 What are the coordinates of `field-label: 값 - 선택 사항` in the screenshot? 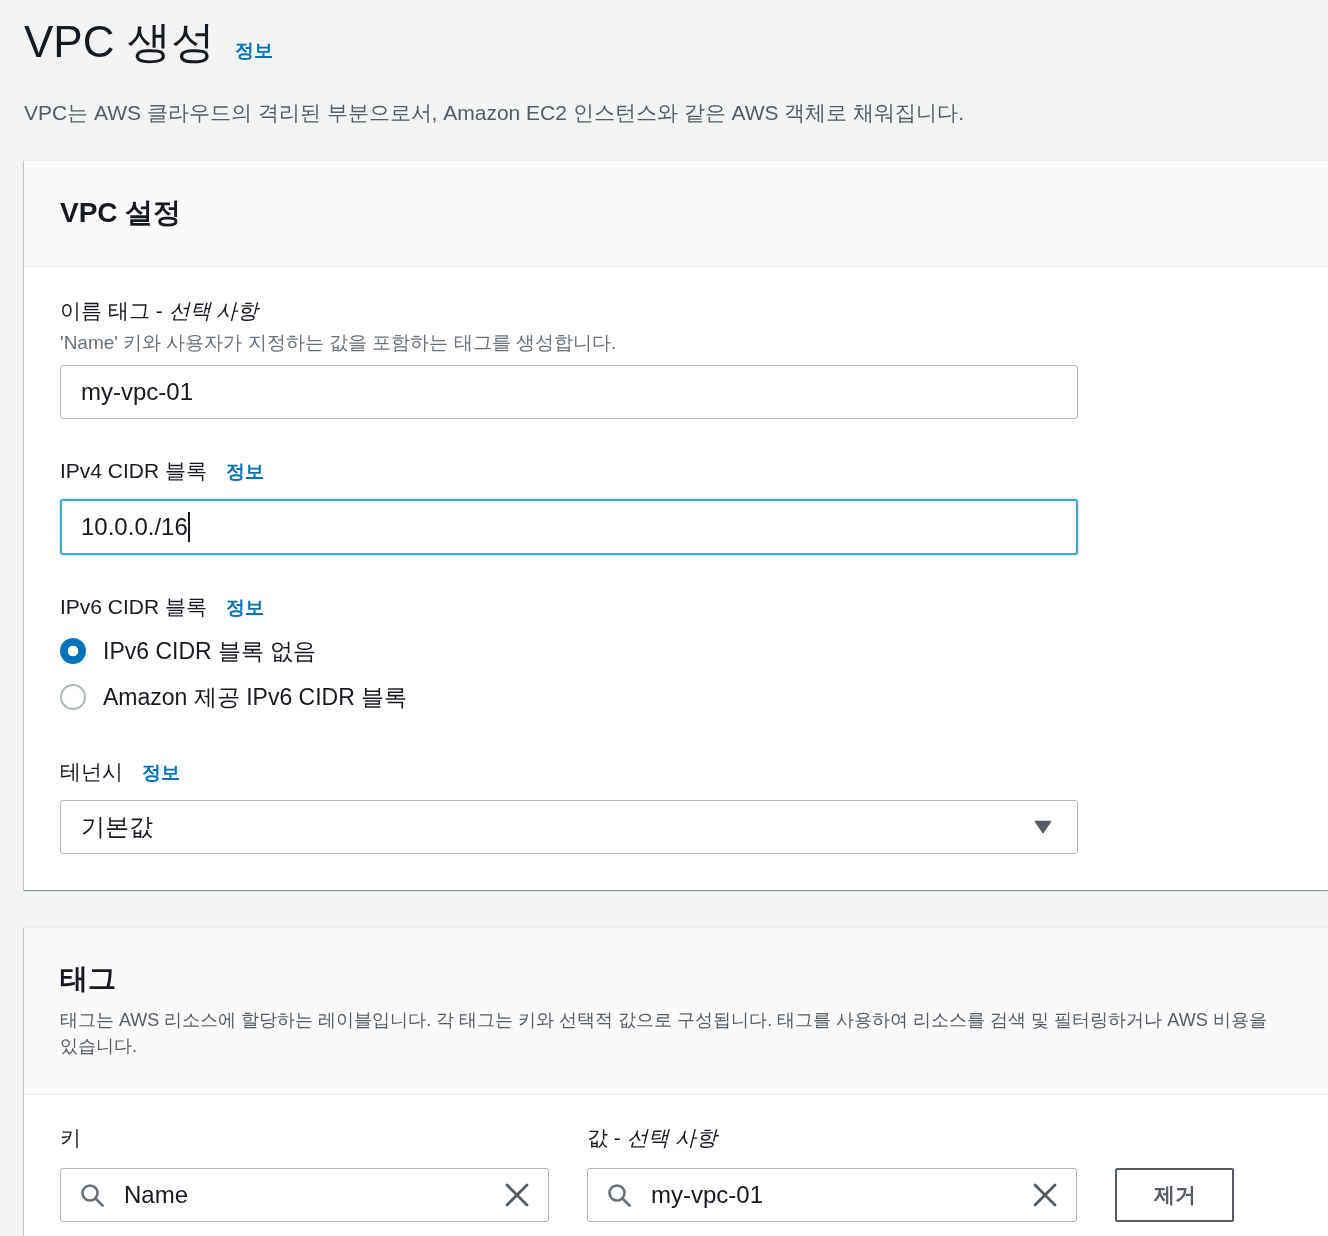 It's located at (653, 1138).